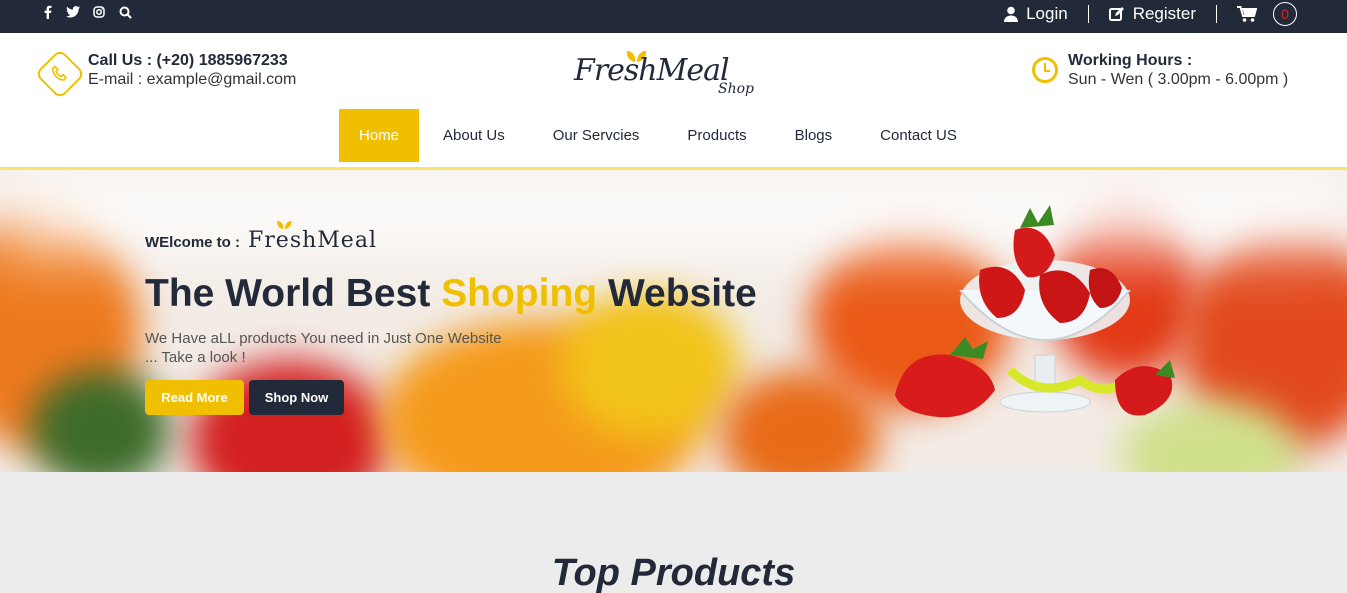 The width and height of the screenshot is (1347, 593). Describe the element at coordinates (1130, 60) in the screenshot. I see `working-hours-title: Working Hours :` at that location.